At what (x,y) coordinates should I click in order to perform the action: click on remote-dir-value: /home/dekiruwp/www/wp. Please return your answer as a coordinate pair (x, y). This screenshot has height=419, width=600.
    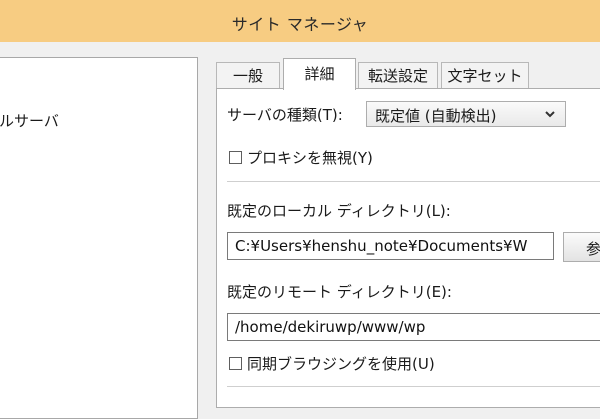
    Looking at the image, I should click on (330, 327).